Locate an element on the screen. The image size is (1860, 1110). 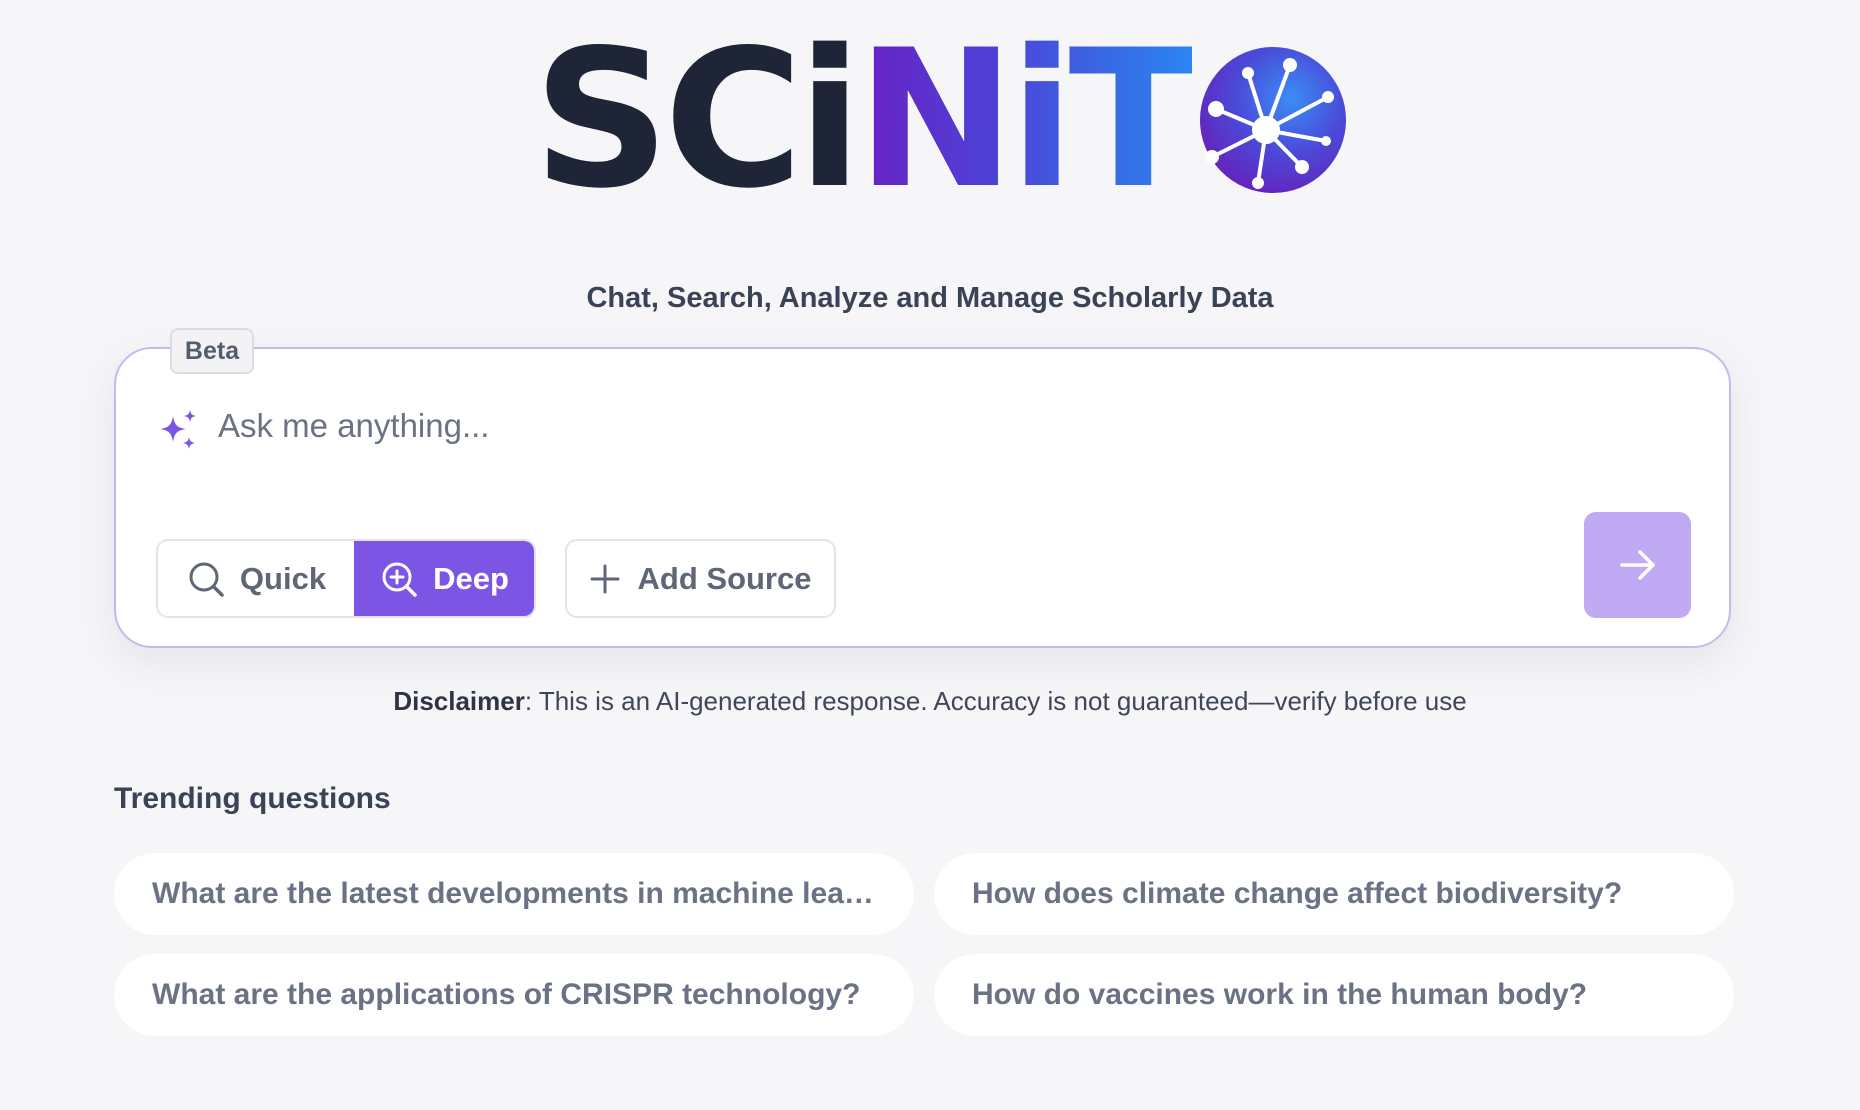
search-icon is located at coordinates (206, 579).